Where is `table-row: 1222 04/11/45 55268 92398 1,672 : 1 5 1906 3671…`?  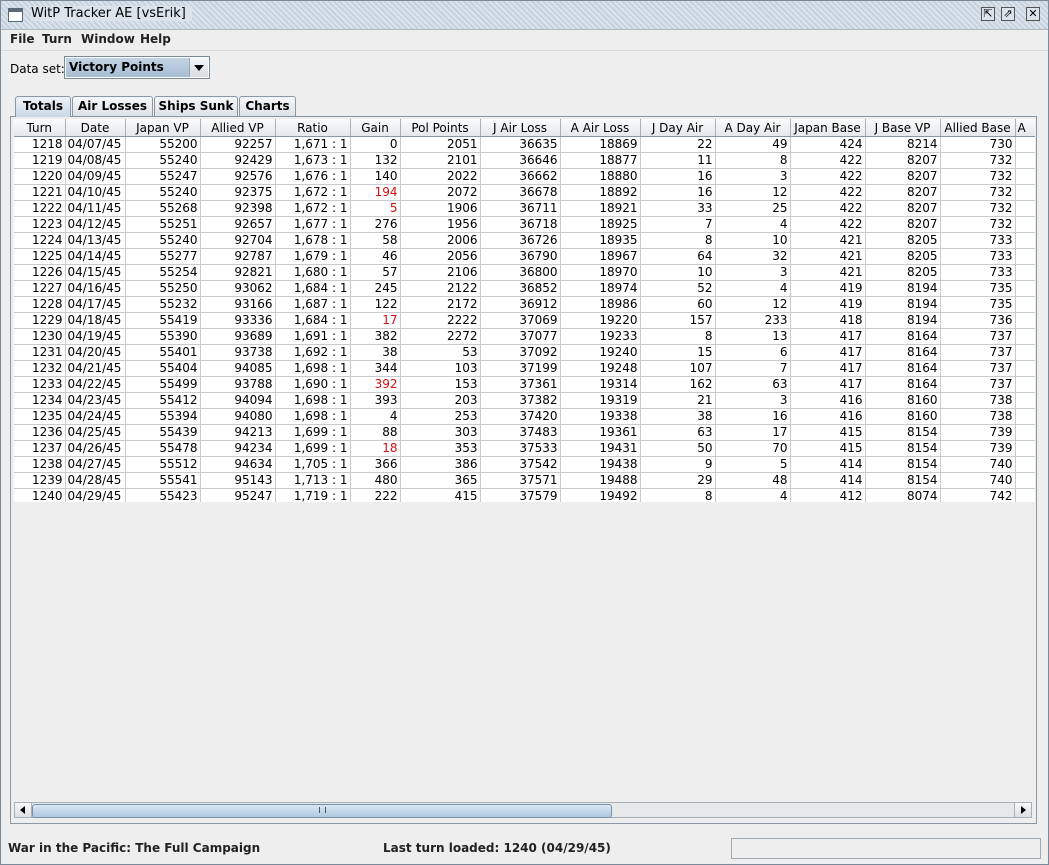 table-row: 1222 04/11/45 55268 92398 1,672 : 1 5 1906 3671… is located at coordinates (524, 208).